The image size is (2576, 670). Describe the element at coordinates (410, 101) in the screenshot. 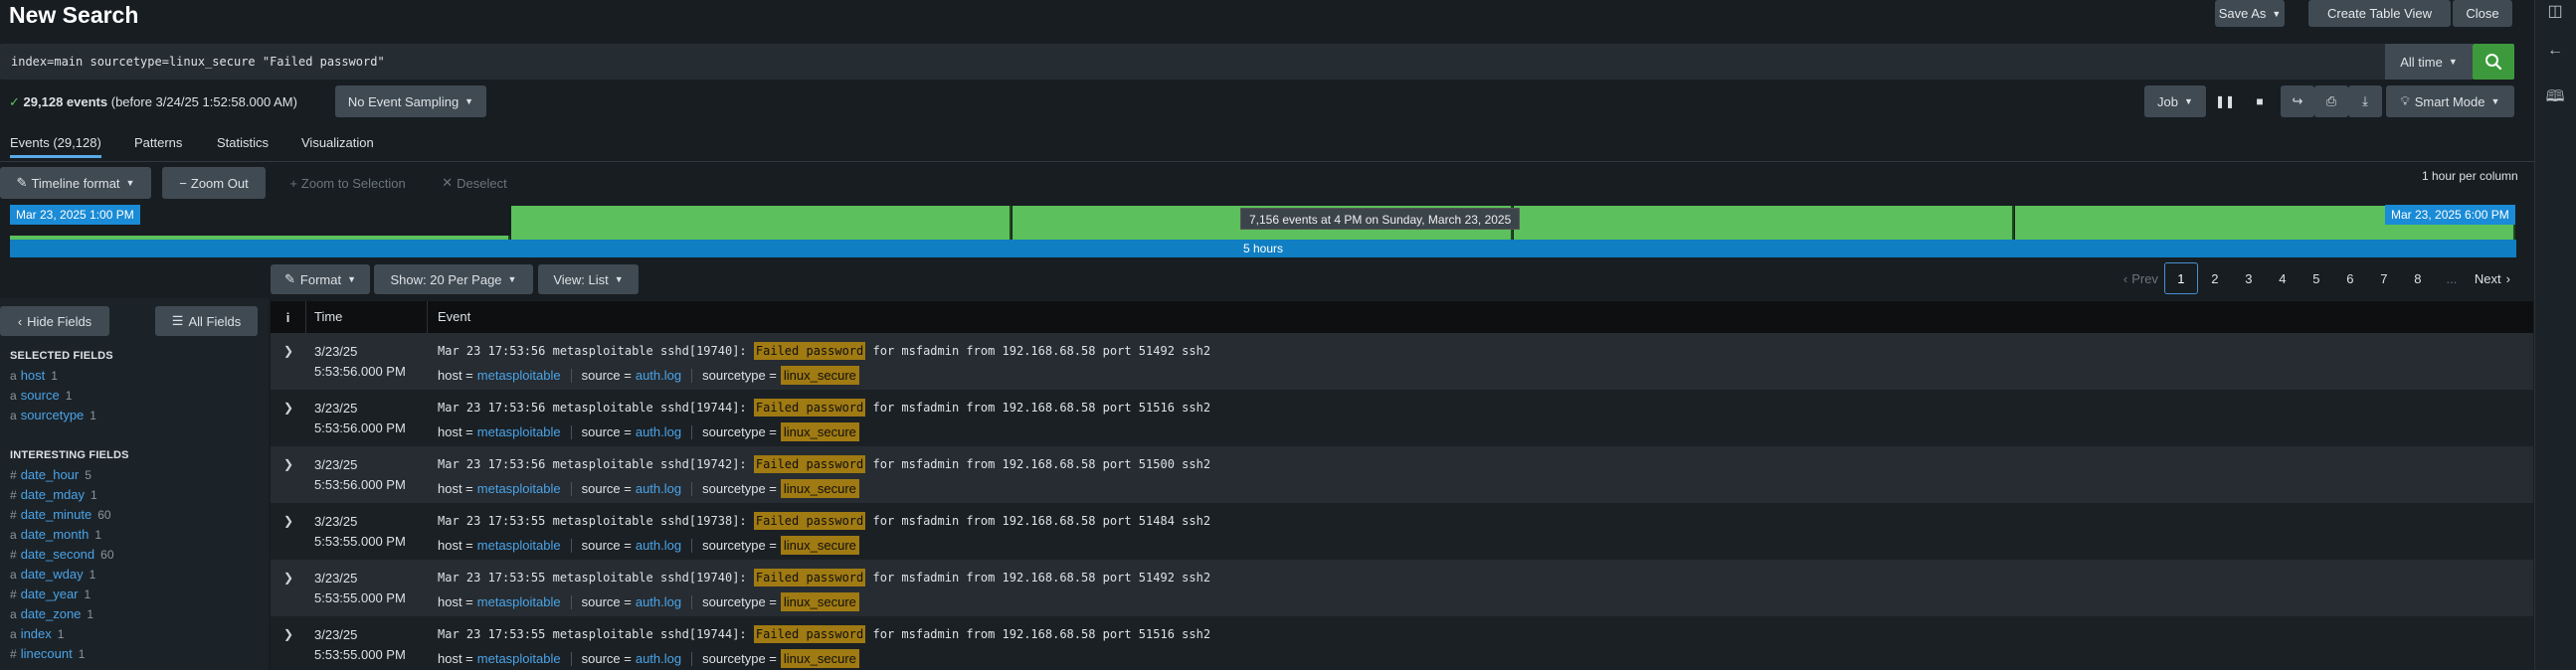

I see `event-sampling-dropdown: No Event Sampling ▼` at that location.